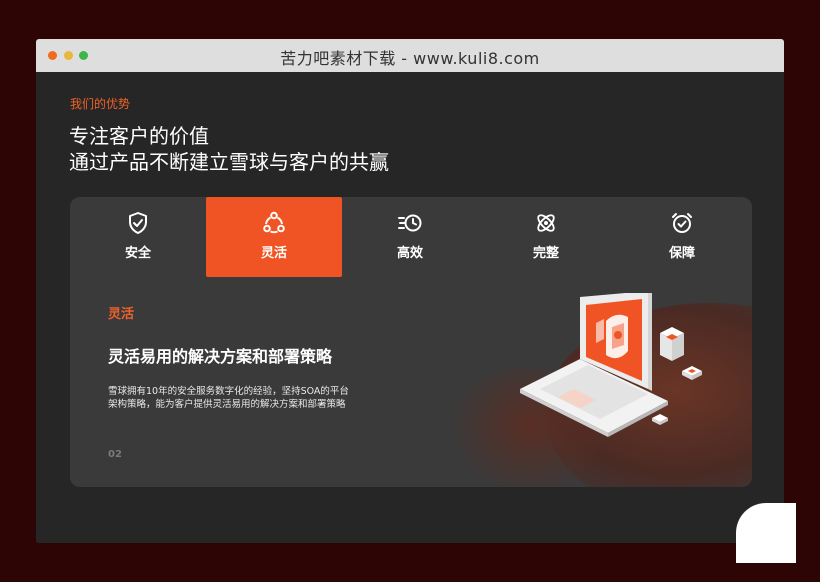 The width and height of the screenshot is (820, 582). What do you see at coordinates (274, 237) in the screenshot?
I see `tab-flexible: 灵活` at bounding box center [274, 237].